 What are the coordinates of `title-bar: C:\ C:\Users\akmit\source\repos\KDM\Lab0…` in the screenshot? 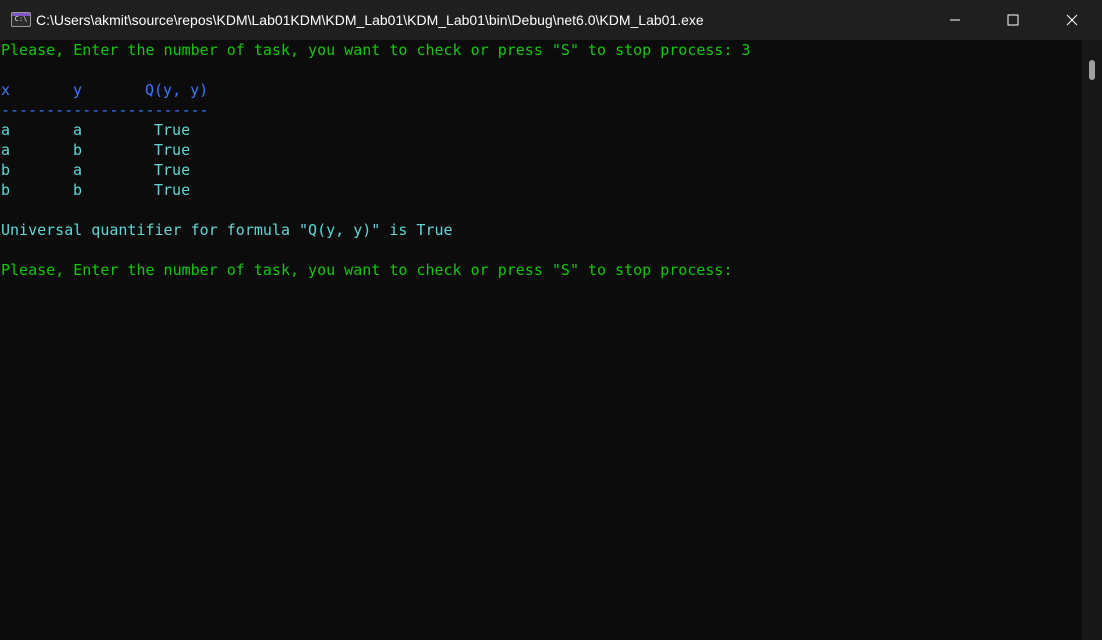 It's located at (551, 20).